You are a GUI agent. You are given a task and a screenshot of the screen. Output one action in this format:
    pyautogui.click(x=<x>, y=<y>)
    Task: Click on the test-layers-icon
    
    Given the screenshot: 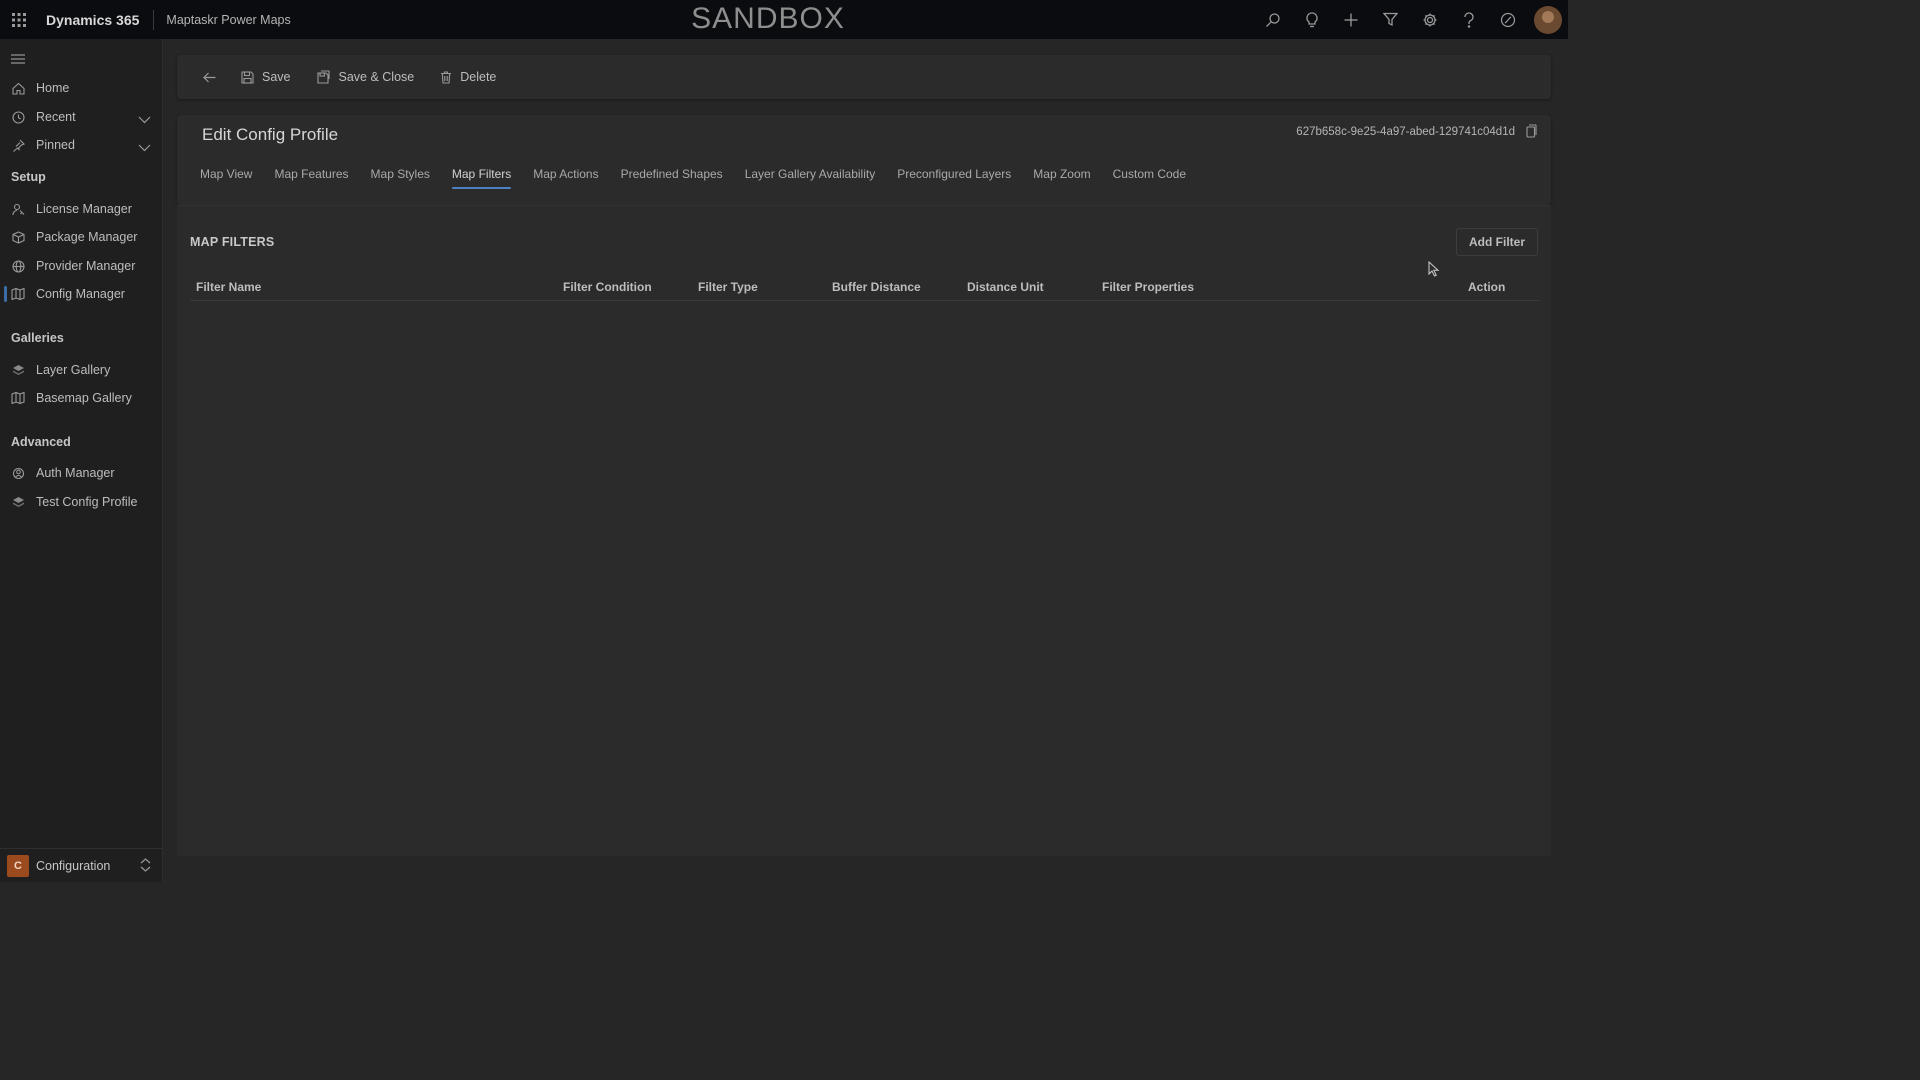 What is the action you would take?
    pyautogui.click(x=18, y=502)
    